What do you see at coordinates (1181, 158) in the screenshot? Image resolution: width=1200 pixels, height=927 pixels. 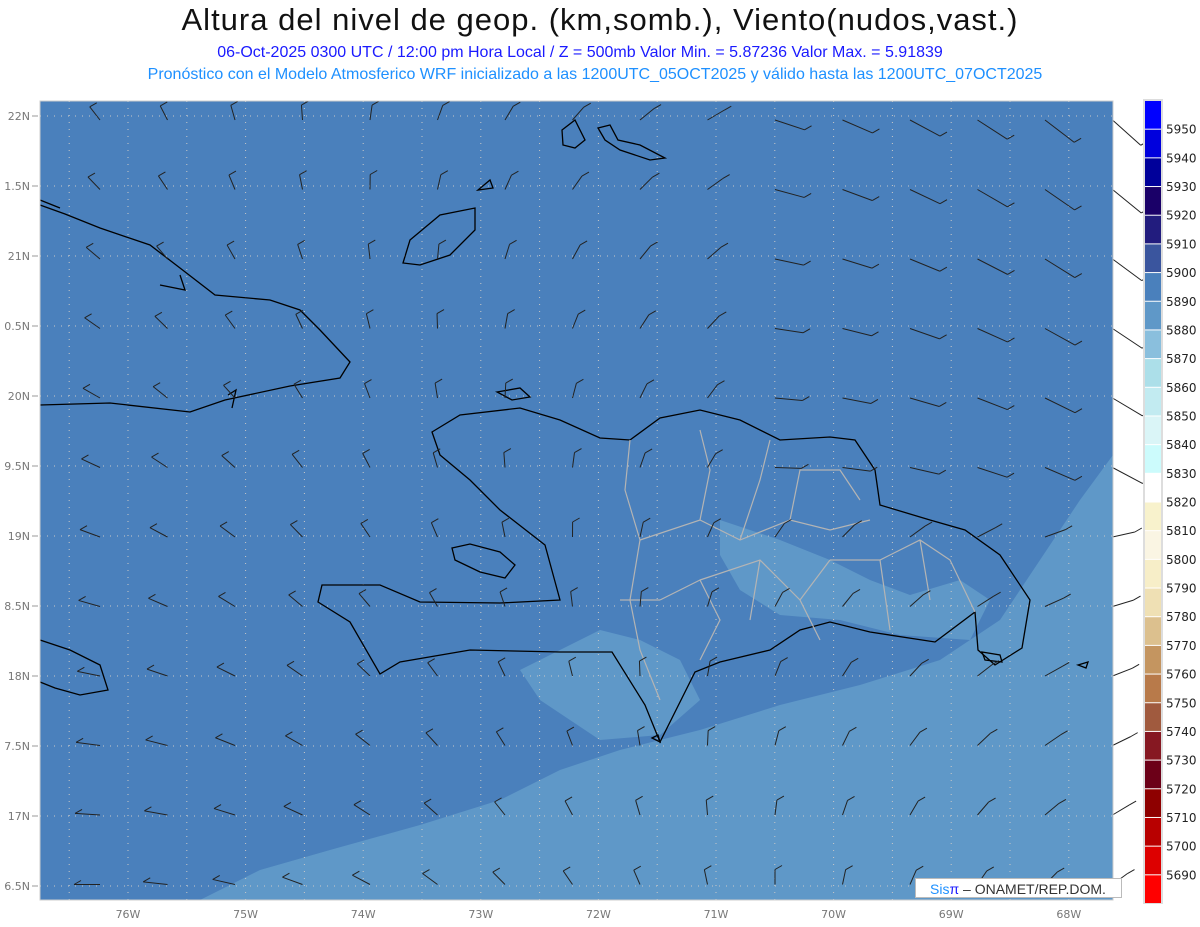 I see `colorbar-label: 5940` at bounding box center [1181, 158].